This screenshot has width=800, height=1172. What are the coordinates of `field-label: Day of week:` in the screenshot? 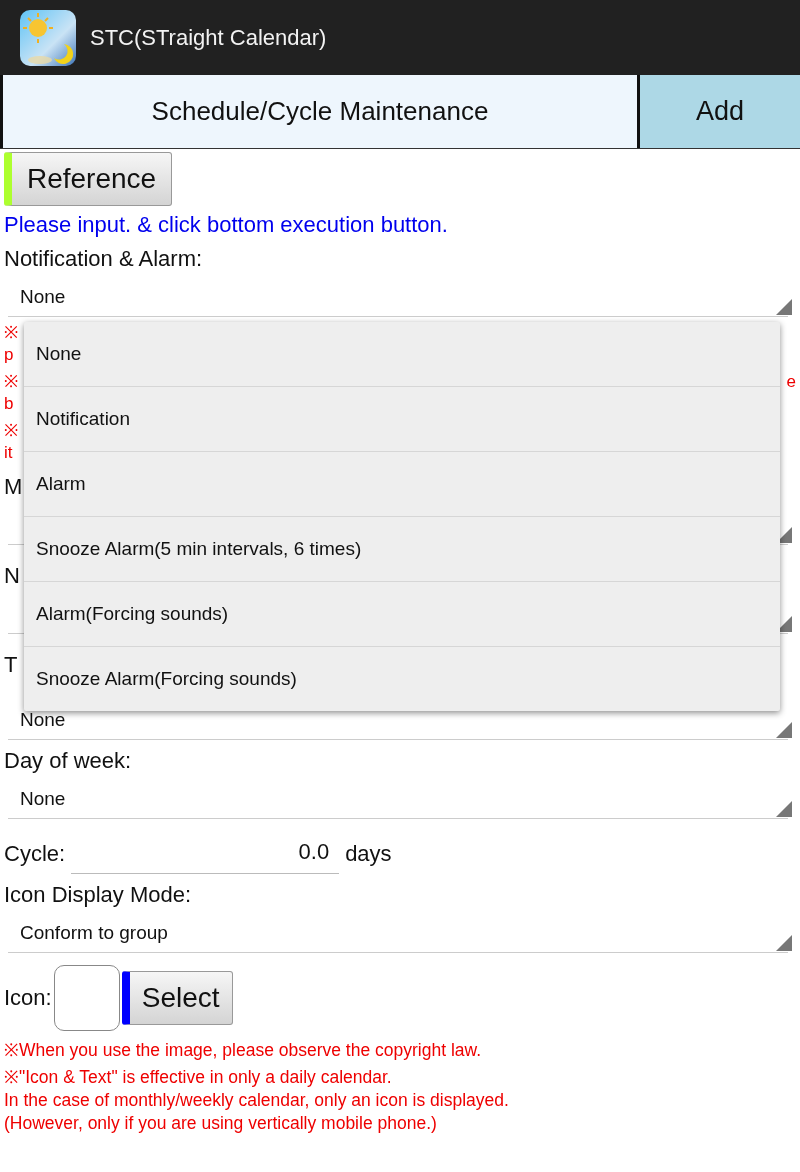 It's located at (68, 761).